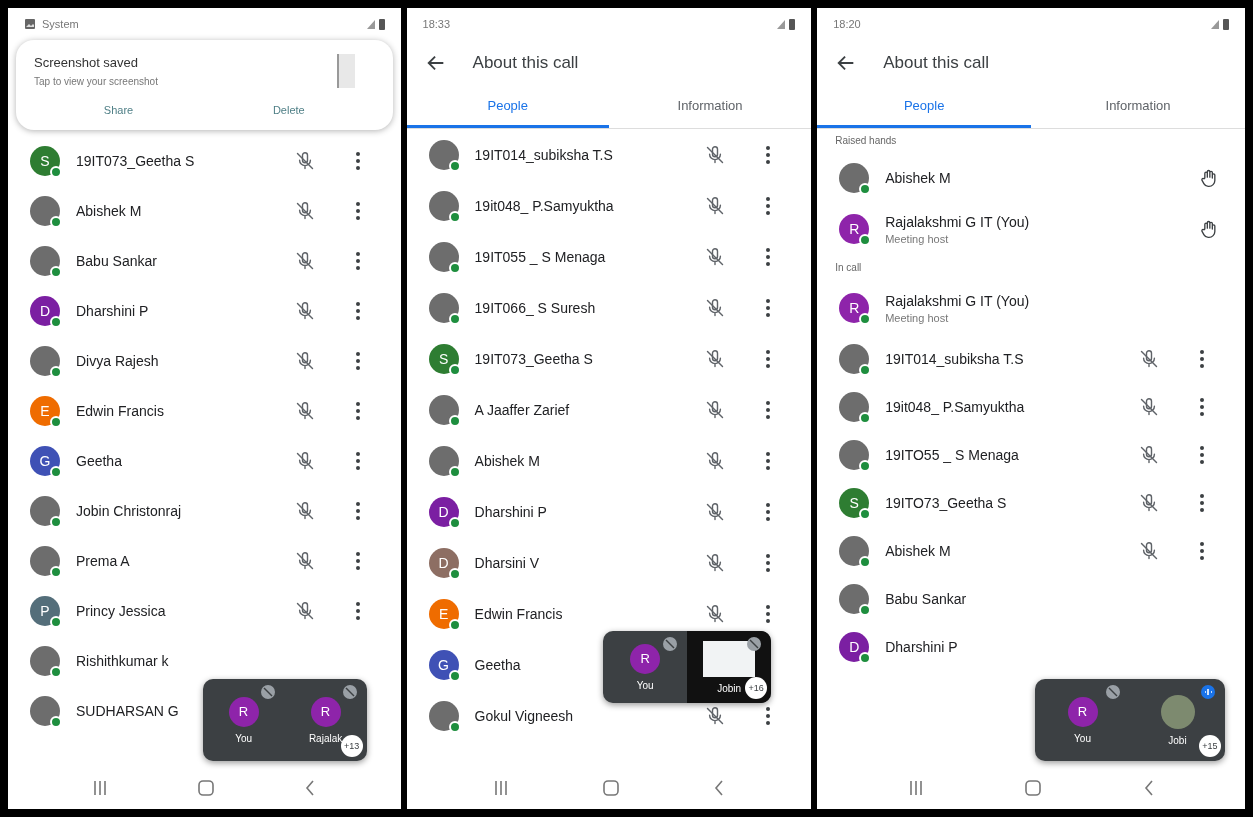 This screenshot has height=817, width=1253. I want to click on picture-in-picture-window: R You Jobi +15, so click(1130, 720).